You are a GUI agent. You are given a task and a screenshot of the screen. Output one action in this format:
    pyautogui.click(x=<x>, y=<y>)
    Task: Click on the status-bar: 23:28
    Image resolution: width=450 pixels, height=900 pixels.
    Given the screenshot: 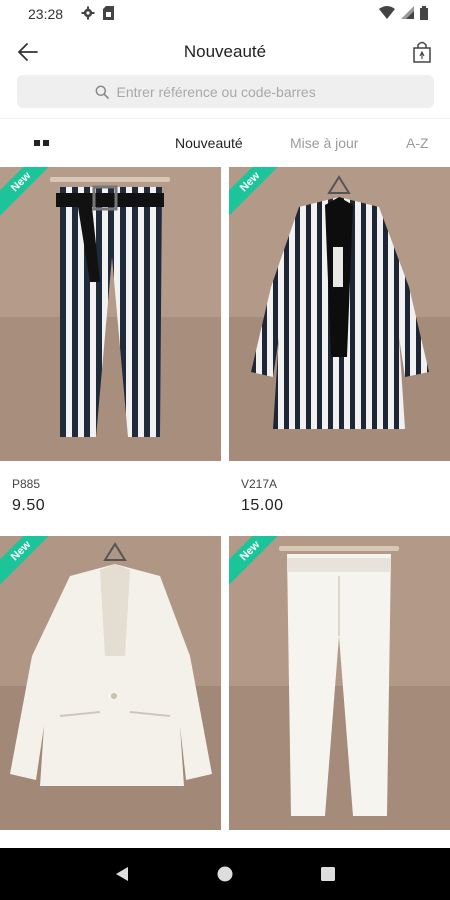 What is the action you would take?
    pyautogui.click(x=225, y=14)
    